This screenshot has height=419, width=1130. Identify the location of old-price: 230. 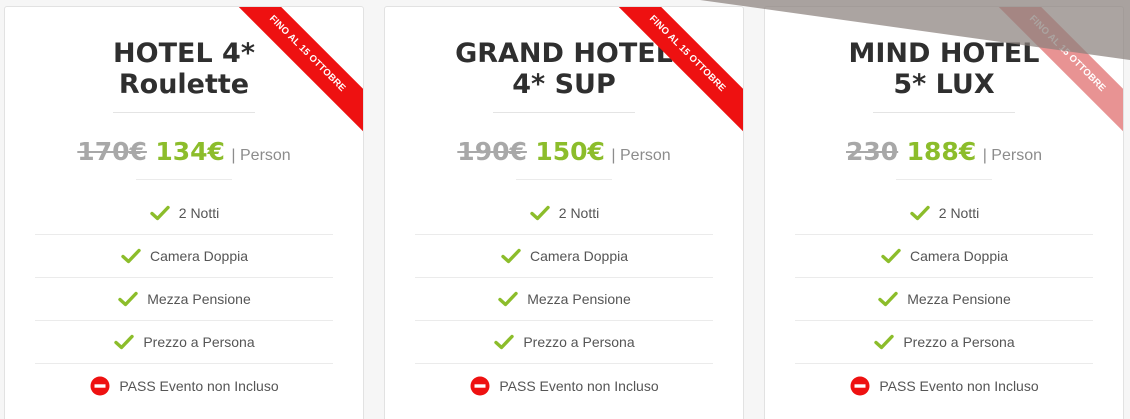
(872, 151).